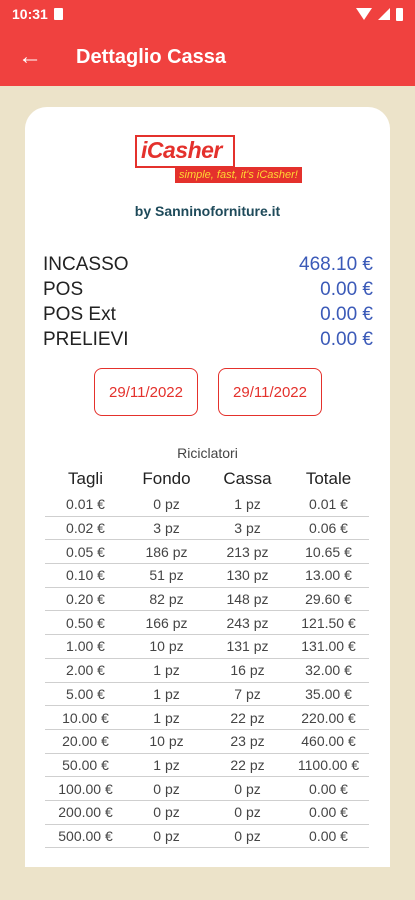  What do you see at coordinates (218, 162) in the screenshot?
I see `icasher-logo: iCasher simple, fast, it's iCasher!` at bounding box center [218, 162].